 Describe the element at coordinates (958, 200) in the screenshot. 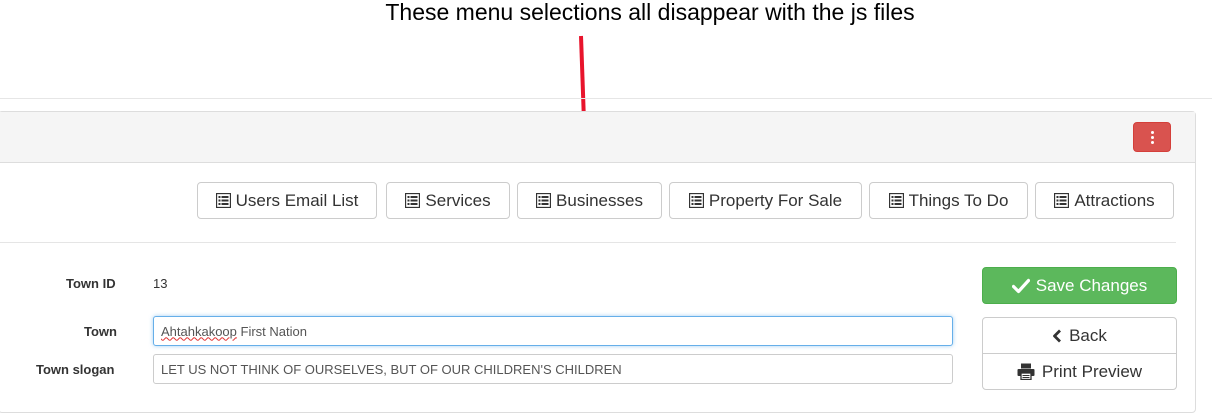

I see `menu-button-label: Things To Do` at that location.